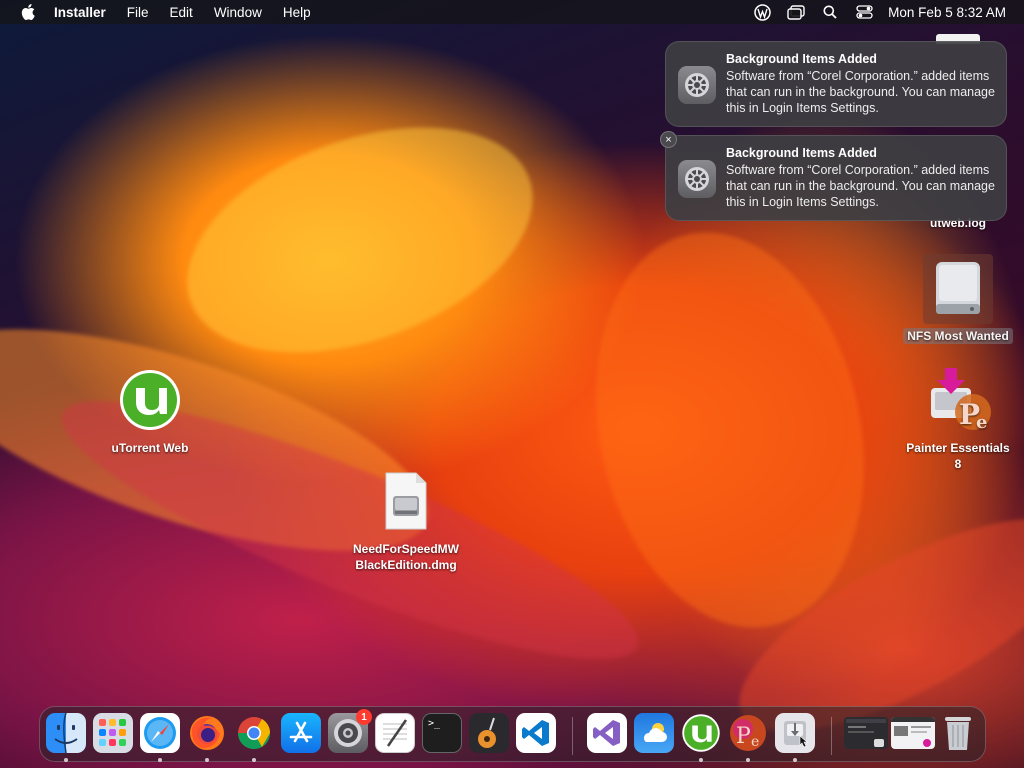  I want to click on desktop-icon-nfs-volume: NFS Most Wanted, so click(958, 299).